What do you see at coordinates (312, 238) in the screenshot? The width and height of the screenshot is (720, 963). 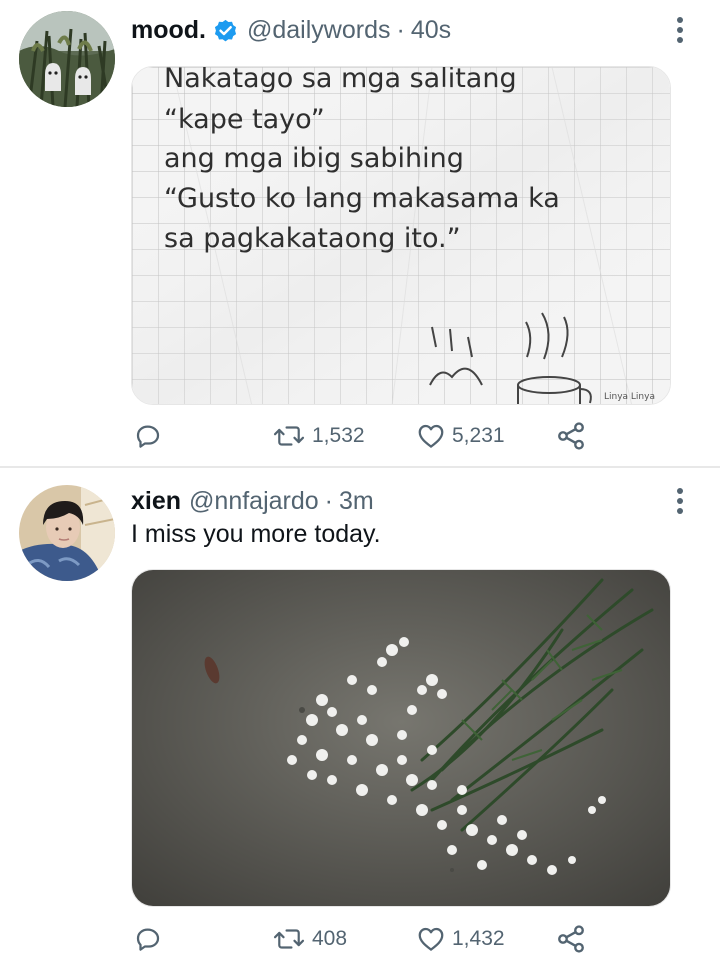 I see `note-line-5: sa pagkakataong ito.”` at bounding box center [312, 238].